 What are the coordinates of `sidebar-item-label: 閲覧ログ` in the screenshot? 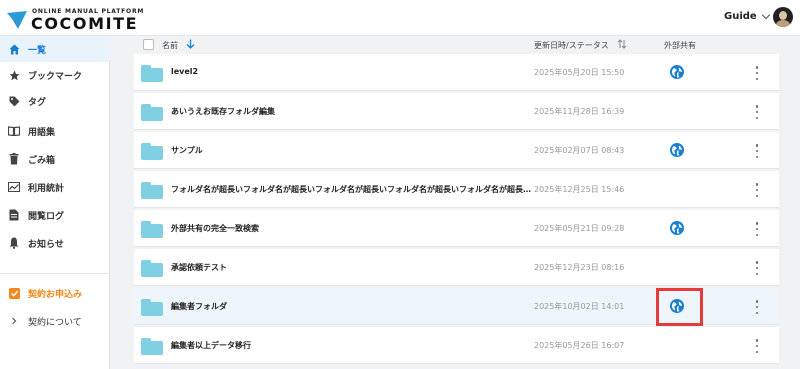 It's located at (46, 216).